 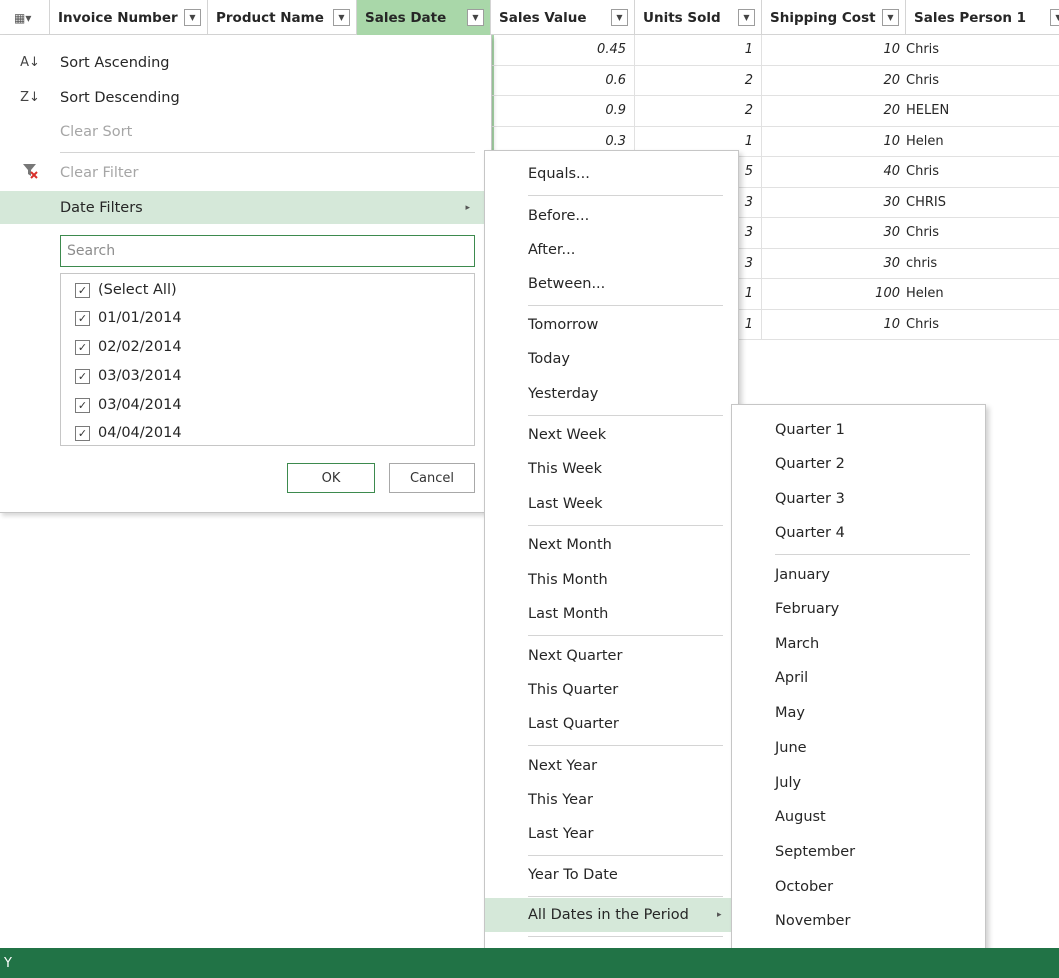 What do you see at coordinates (611, 614) in the screenshot?
I see `date-filter-last-month: Last Month` at bounding box center [611, 614].